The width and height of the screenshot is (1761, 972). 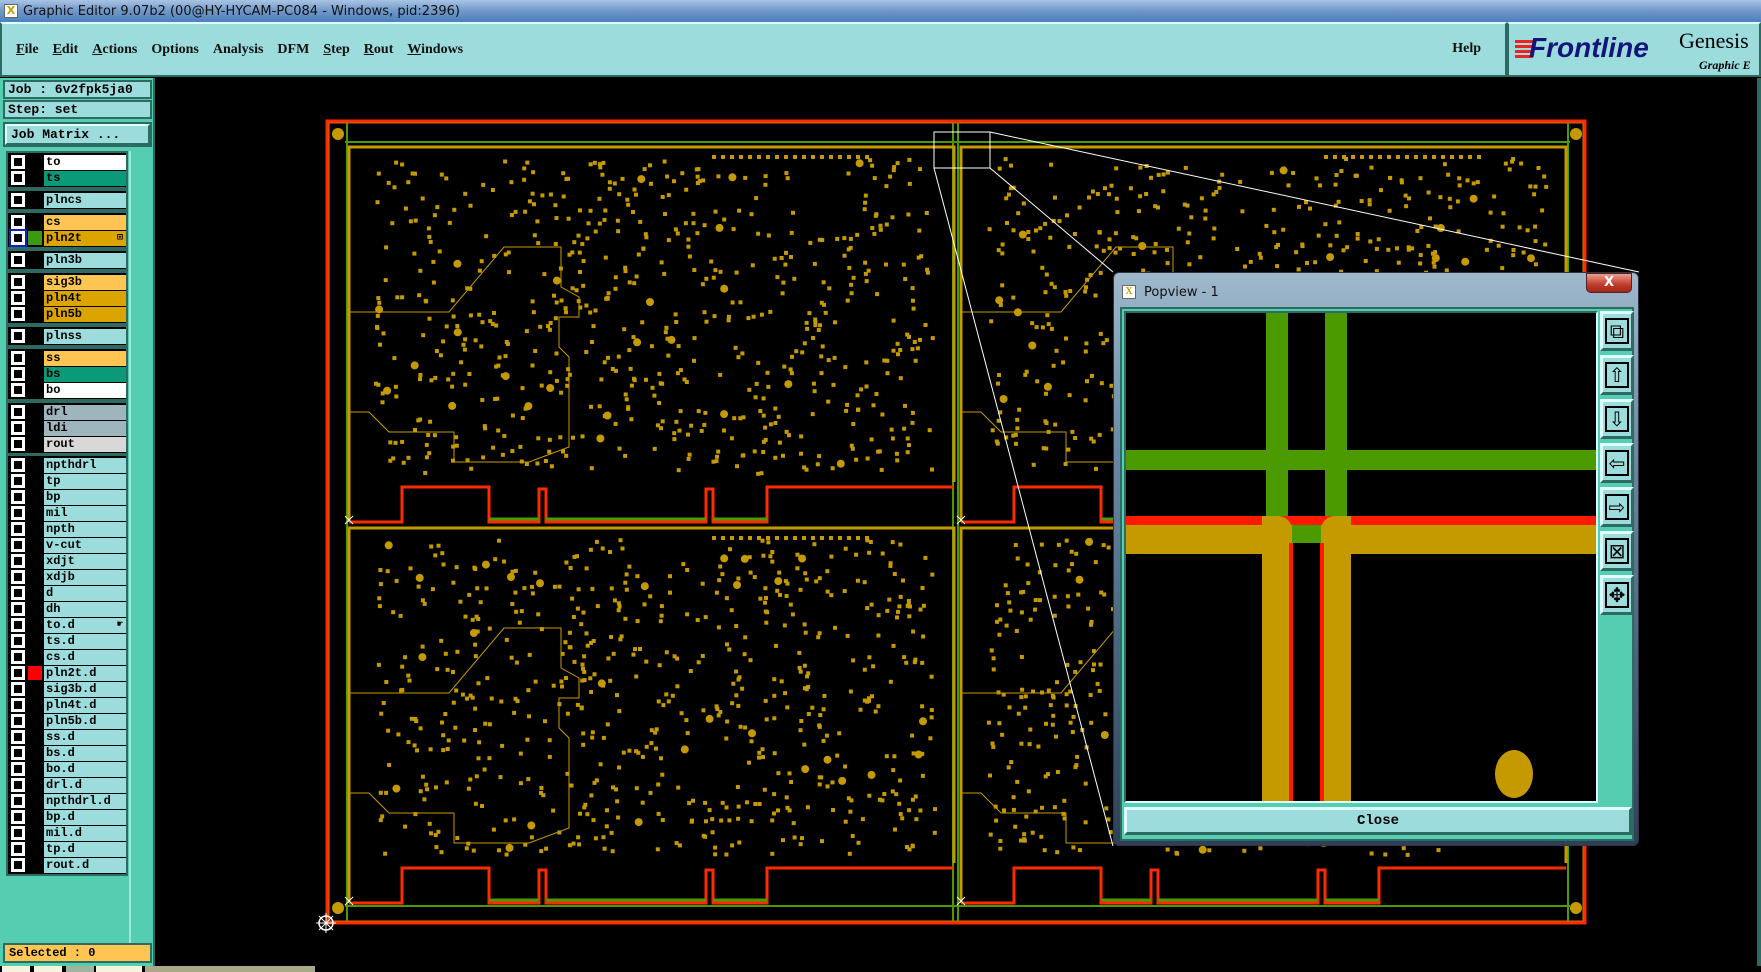 What do you see at coordinates (1617, 463) in the screenshot?
I see `pan-left-button: ⇦` at bounding box center [1617, 463].